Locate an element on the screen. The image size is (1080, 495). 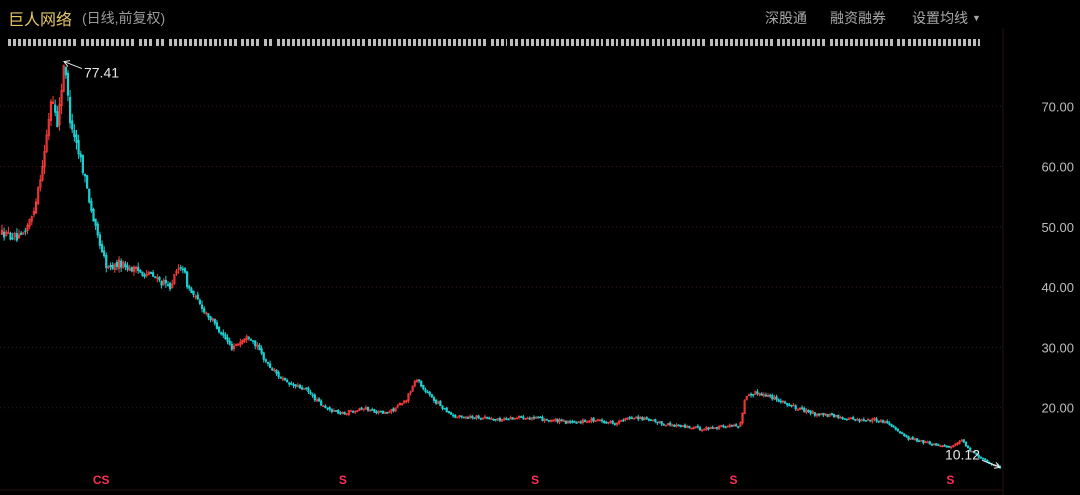
event-marker: CS is located at coordinates (101, 480).